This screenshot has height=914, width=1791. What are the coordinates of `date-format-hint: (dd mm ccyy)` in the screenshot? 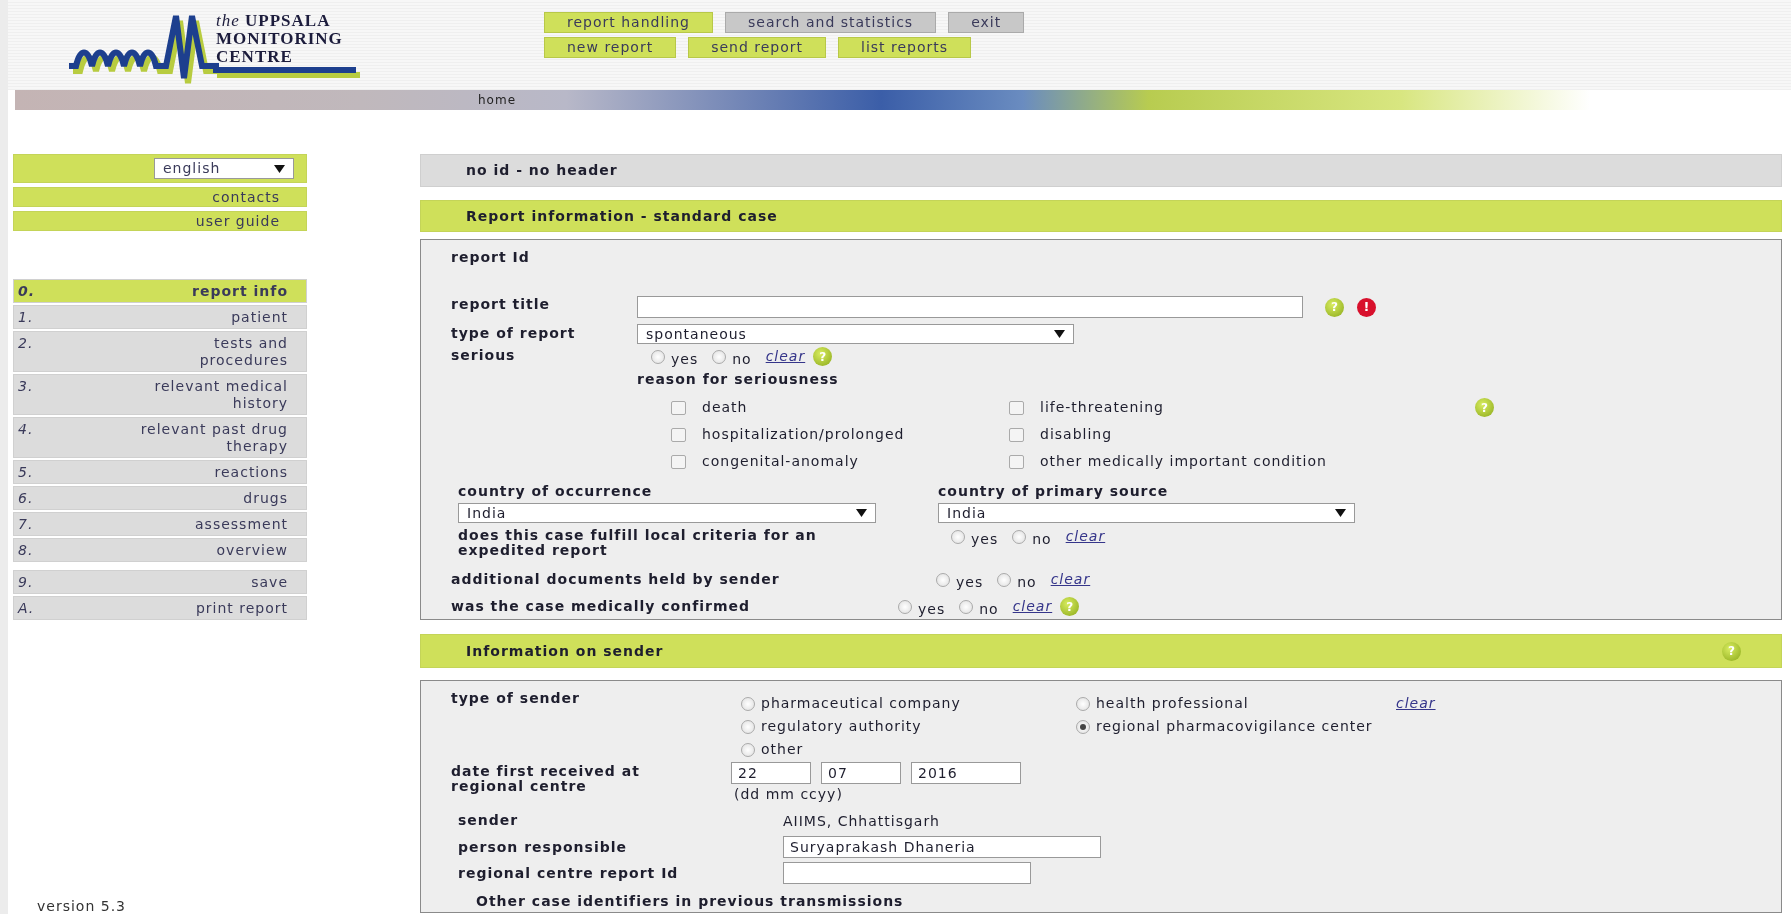 It's located at (789, 794).